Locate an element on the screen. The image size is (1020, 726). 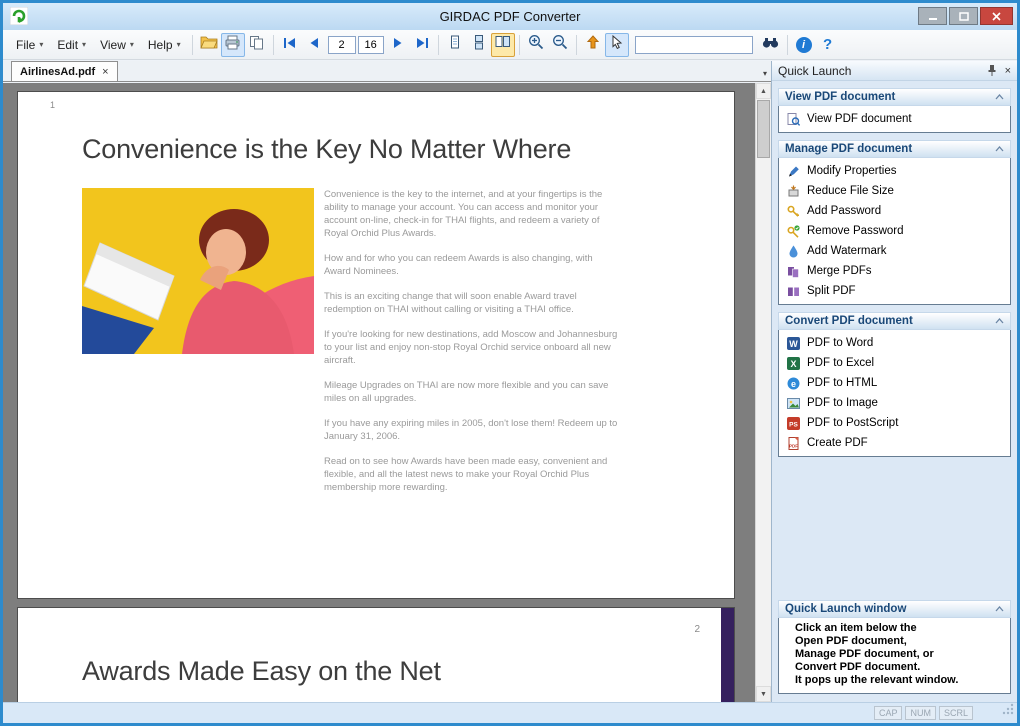
ql-item-reduce-file-size: Reduce File Size is located at coordinates (894, 191).